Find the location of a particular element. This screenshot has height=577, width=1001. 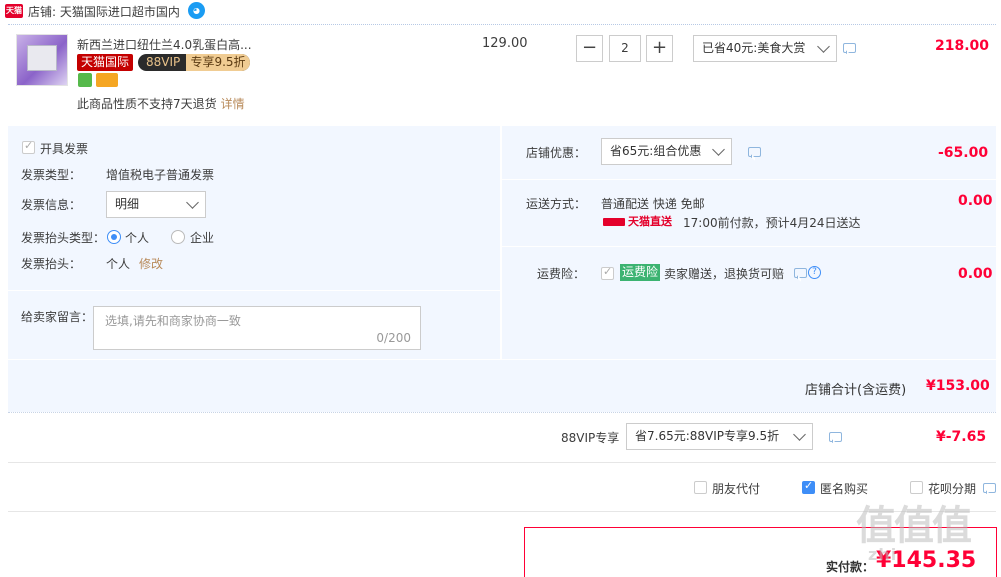

vip-comment-icon is located at coordinates (835, 437).